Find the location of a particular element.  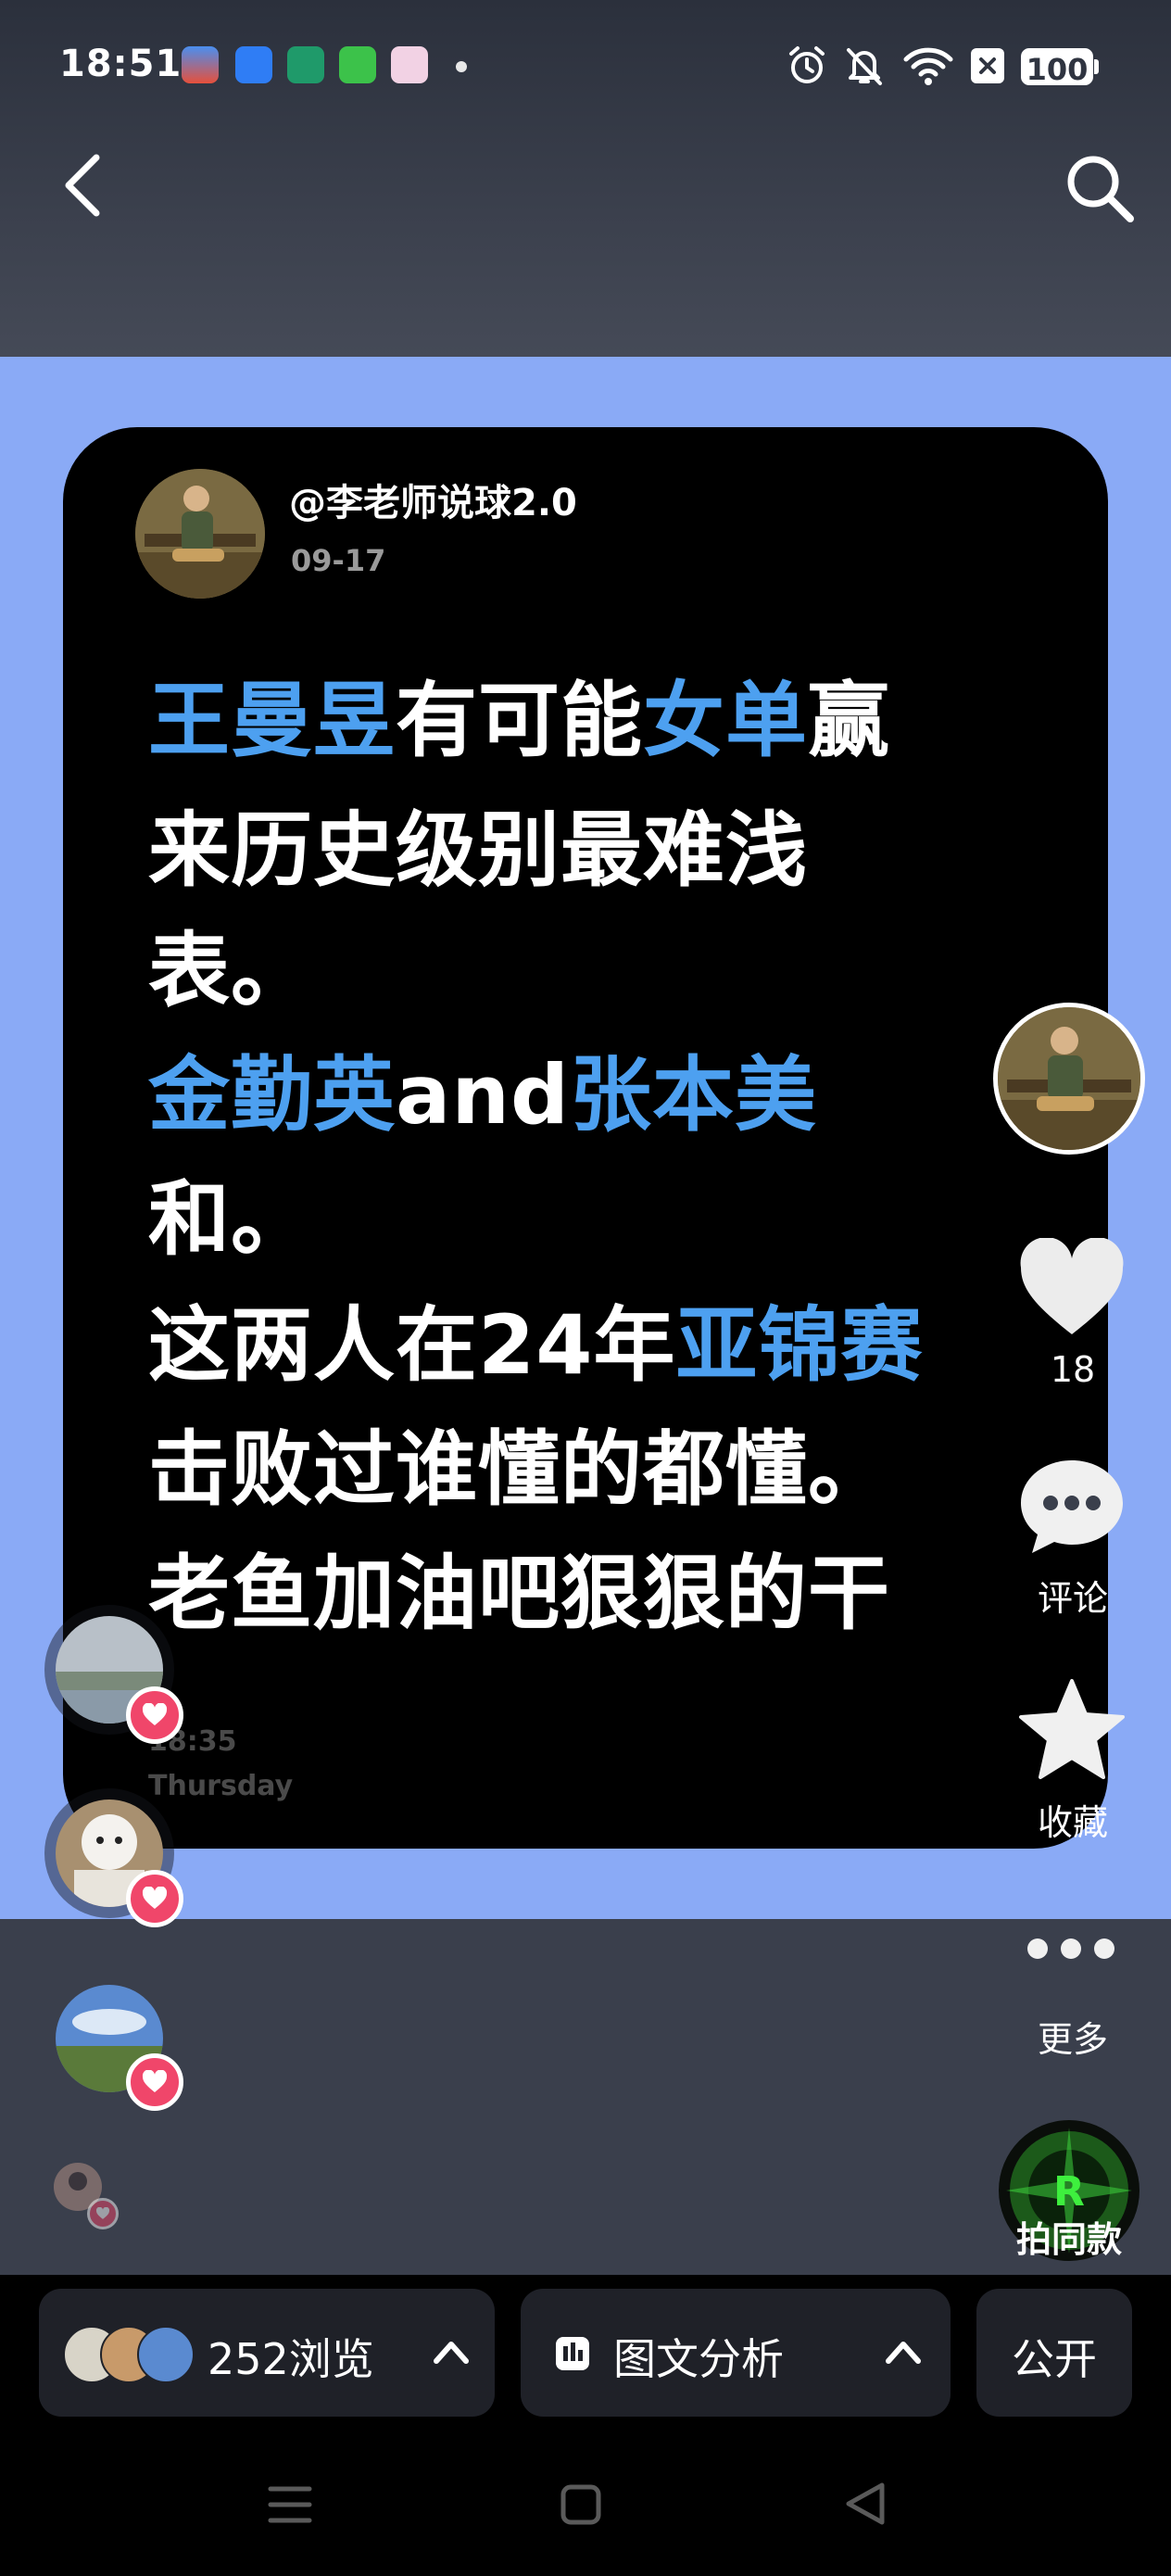

post-text-segment: 表。 is located at coordinates (231, 971).